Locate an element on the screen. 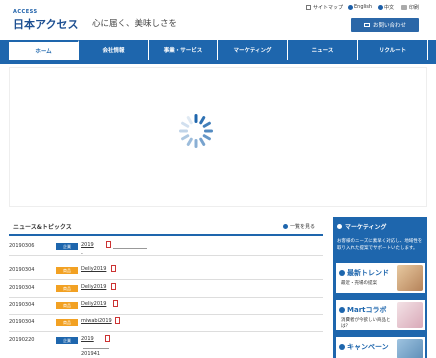 This screenshot has height=358, width=436. marketing-title-text: マーケティング is located at coordinates (366, 227).